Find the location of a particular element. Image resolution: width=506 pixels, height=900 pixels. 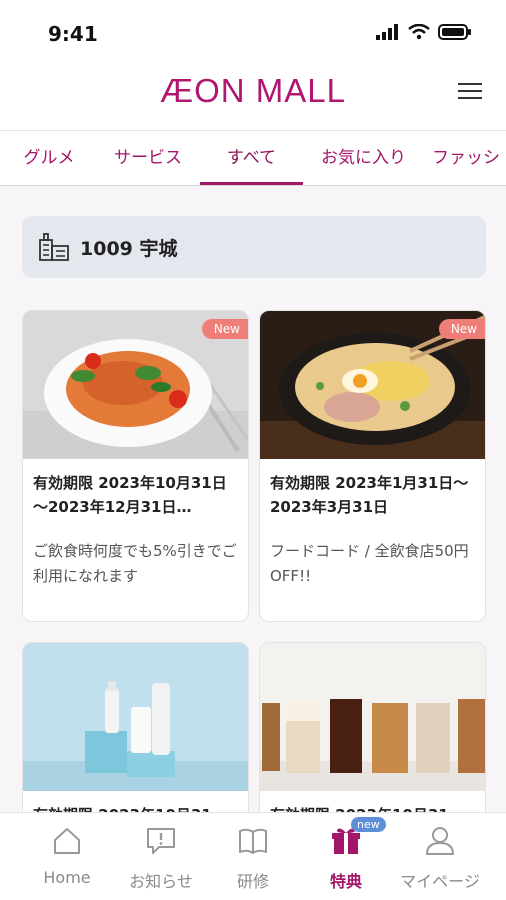

book-icon is located at coordinates (253, 841).